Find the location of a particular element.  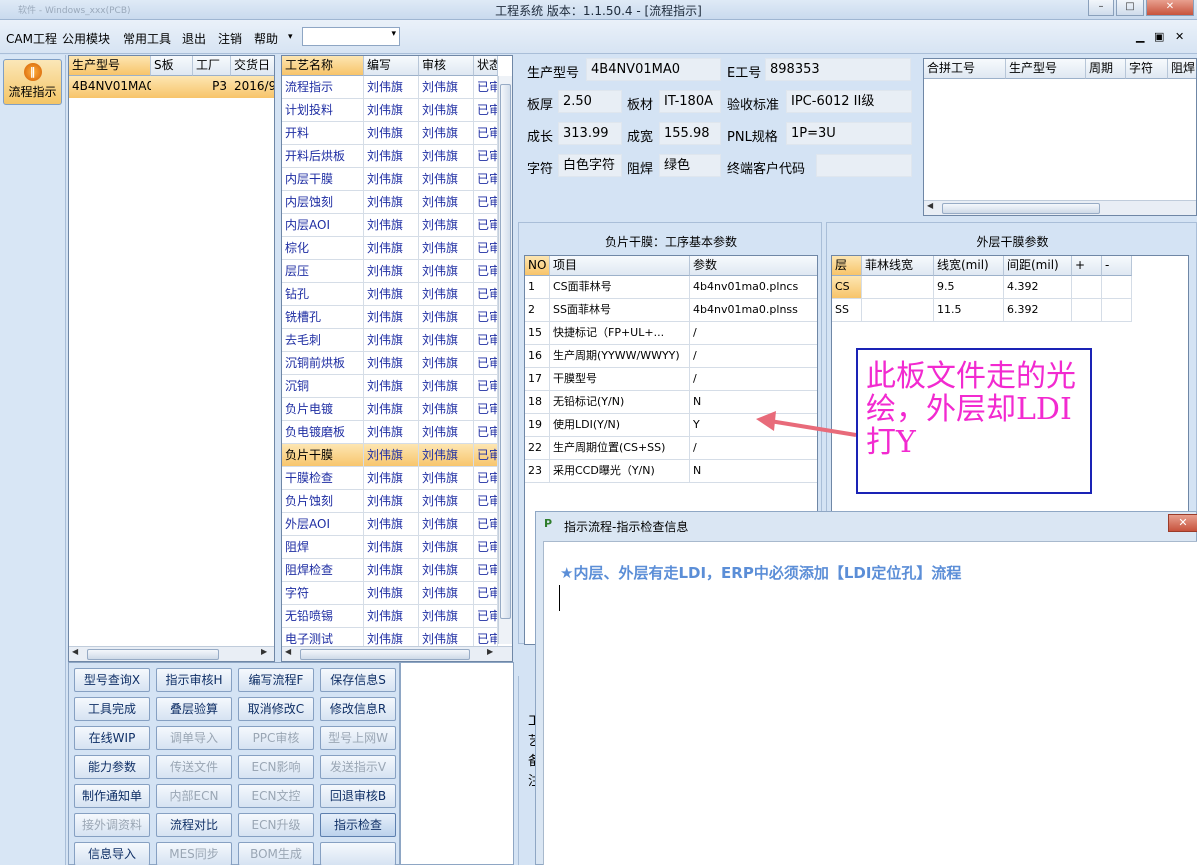

table-row: 负片干膜刘伟旗刘伟旗已审 is located at coordinates (390, 455).